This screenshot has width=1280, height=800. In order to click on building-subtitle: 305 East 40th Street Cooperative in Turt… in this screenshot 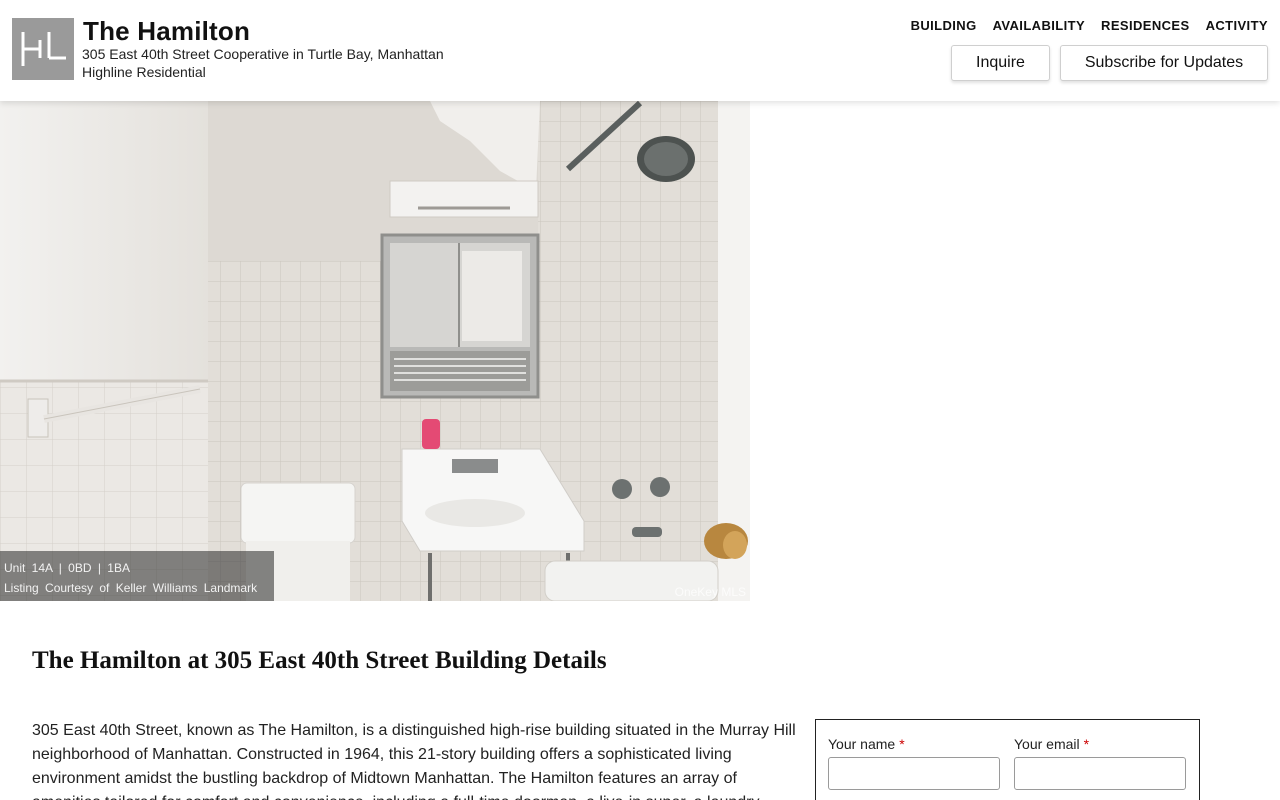, I will do `click(263, 54)`.